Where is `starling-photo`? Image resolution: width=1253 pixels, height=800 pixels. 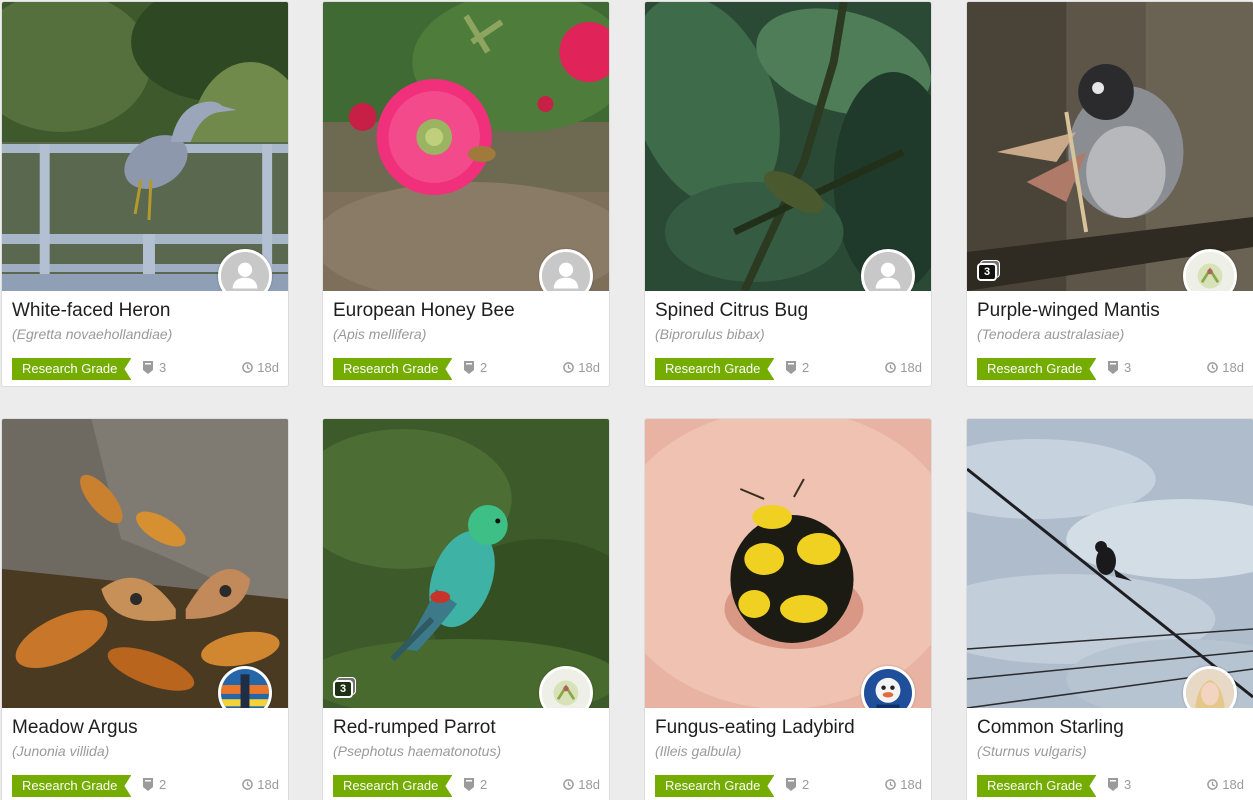
starling-photo is located at coordinates (1110, 563).